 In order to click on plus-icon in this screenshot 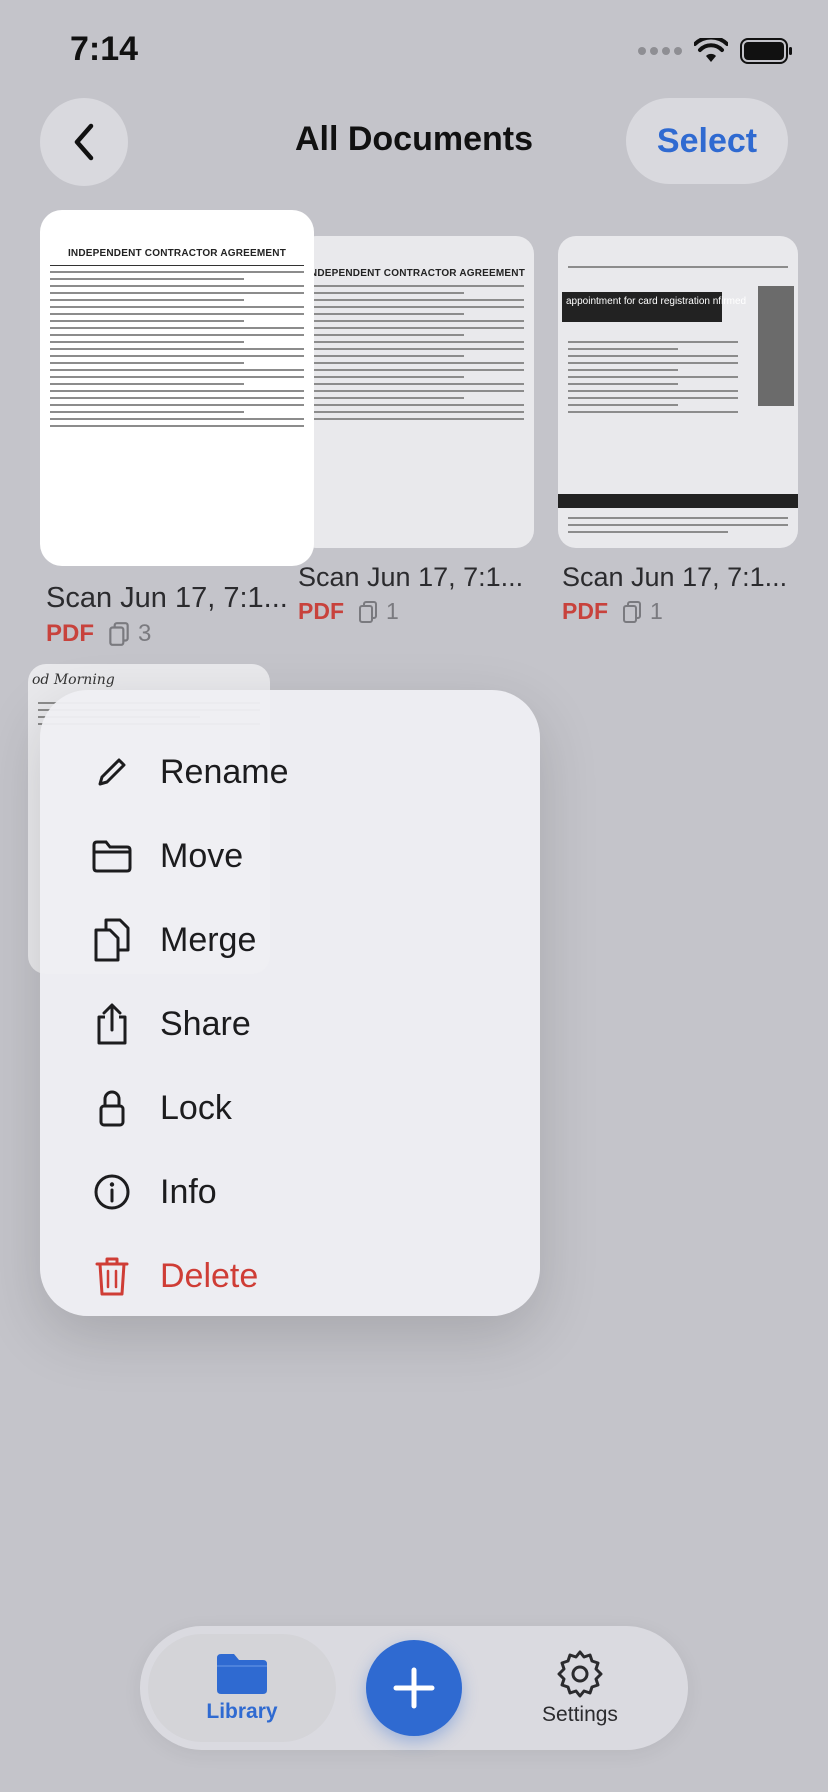, I will do `click(414, 1688)`.